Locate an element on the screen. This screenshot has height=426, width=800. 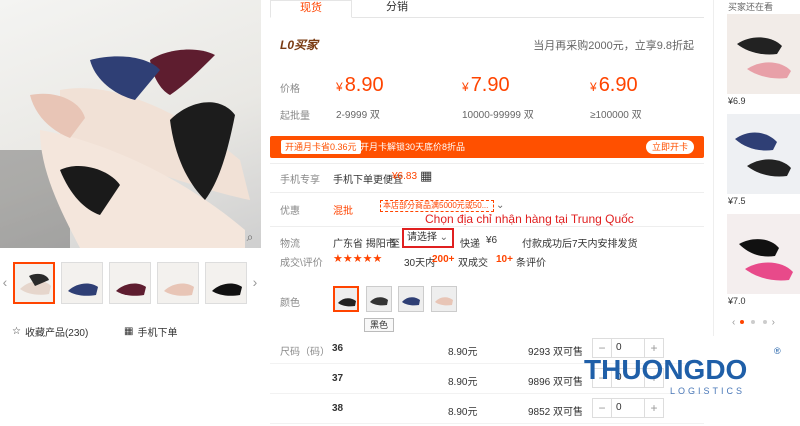
deals-suffix: 双成交 is located at coordinates (473, 263).